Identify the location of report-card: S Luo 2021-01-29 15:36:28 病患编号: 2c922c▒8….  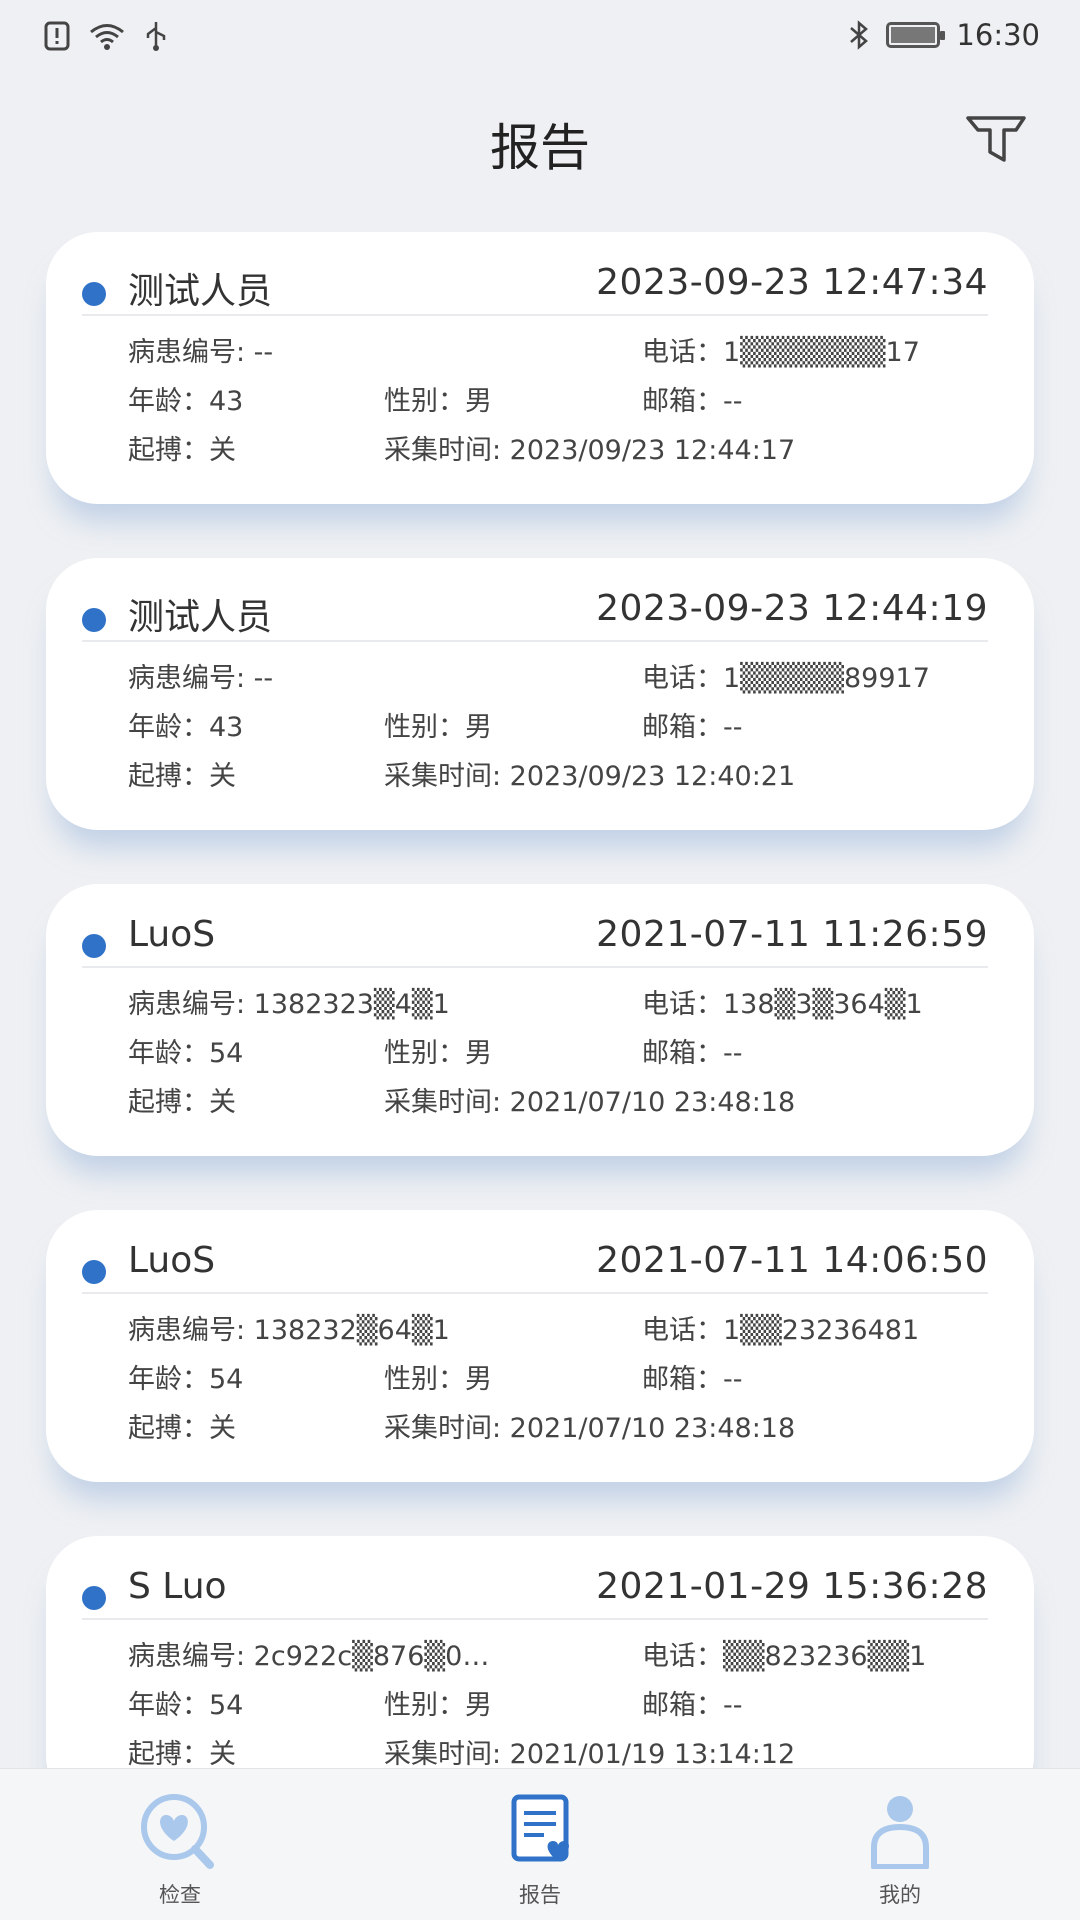
(540, 1652).